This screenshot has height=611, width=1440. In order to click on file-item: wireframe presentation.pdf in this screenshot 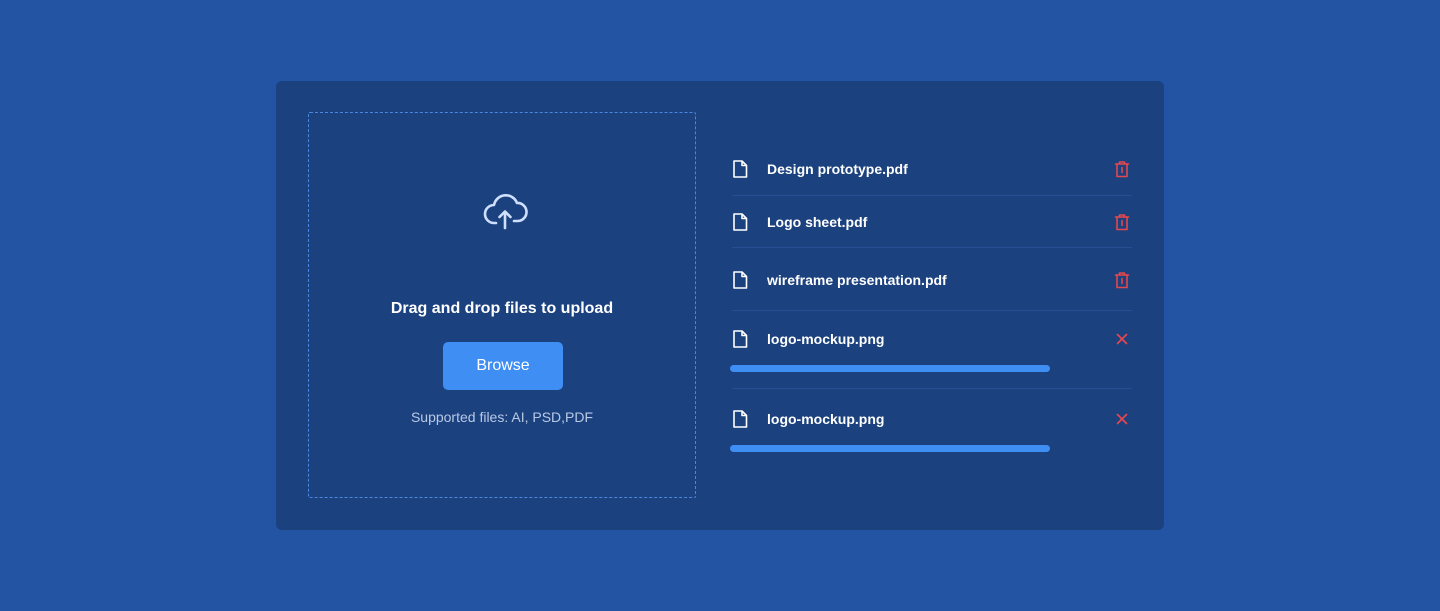, I will do `click(931, 280)`.